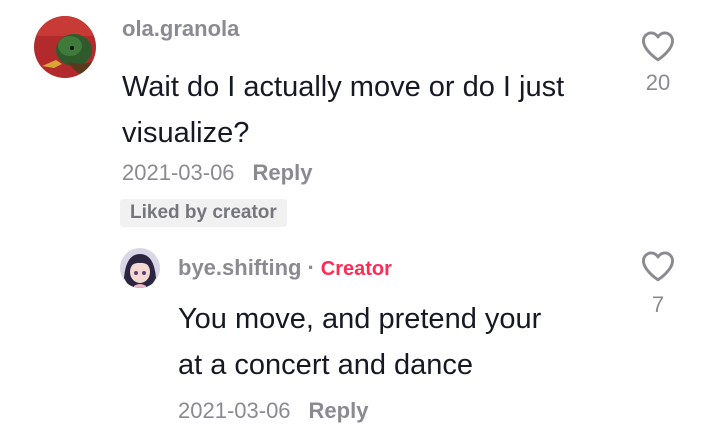  I want to click on reply-username: bye.shifting · Creator, so click(285, 268).